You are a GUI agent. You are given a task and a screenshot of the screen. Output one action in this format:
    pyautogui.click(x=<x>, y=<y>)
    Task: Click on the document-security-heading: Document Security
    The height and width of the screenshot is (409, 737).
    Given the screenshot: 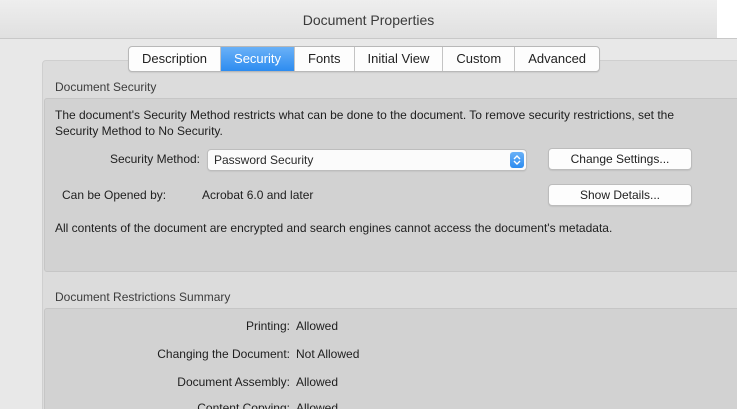 What is the action you would take?
    pyautogui.click(x=106, y=87)
    